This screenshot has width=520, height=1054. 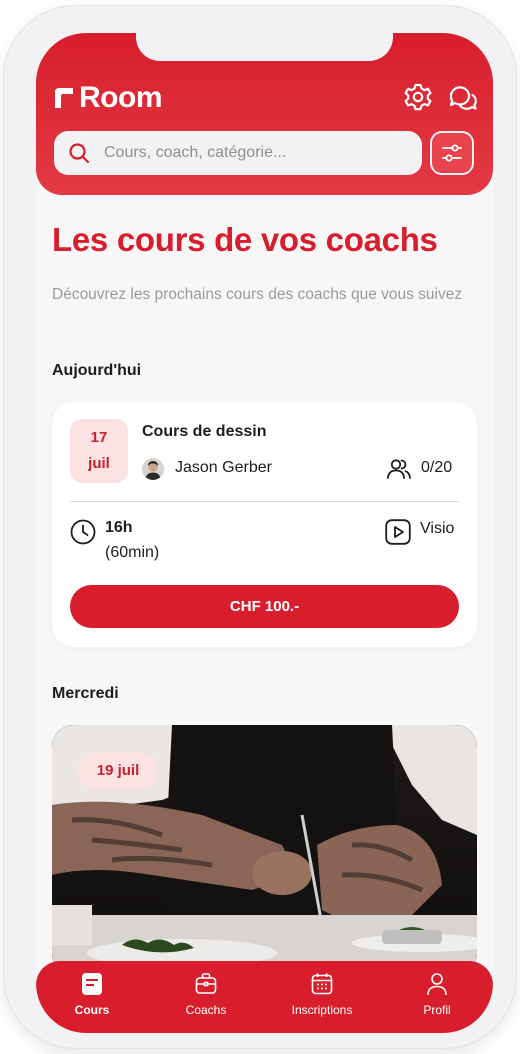 I want to click on tab-profil-label: Profil, so click(x=437, y=1010).